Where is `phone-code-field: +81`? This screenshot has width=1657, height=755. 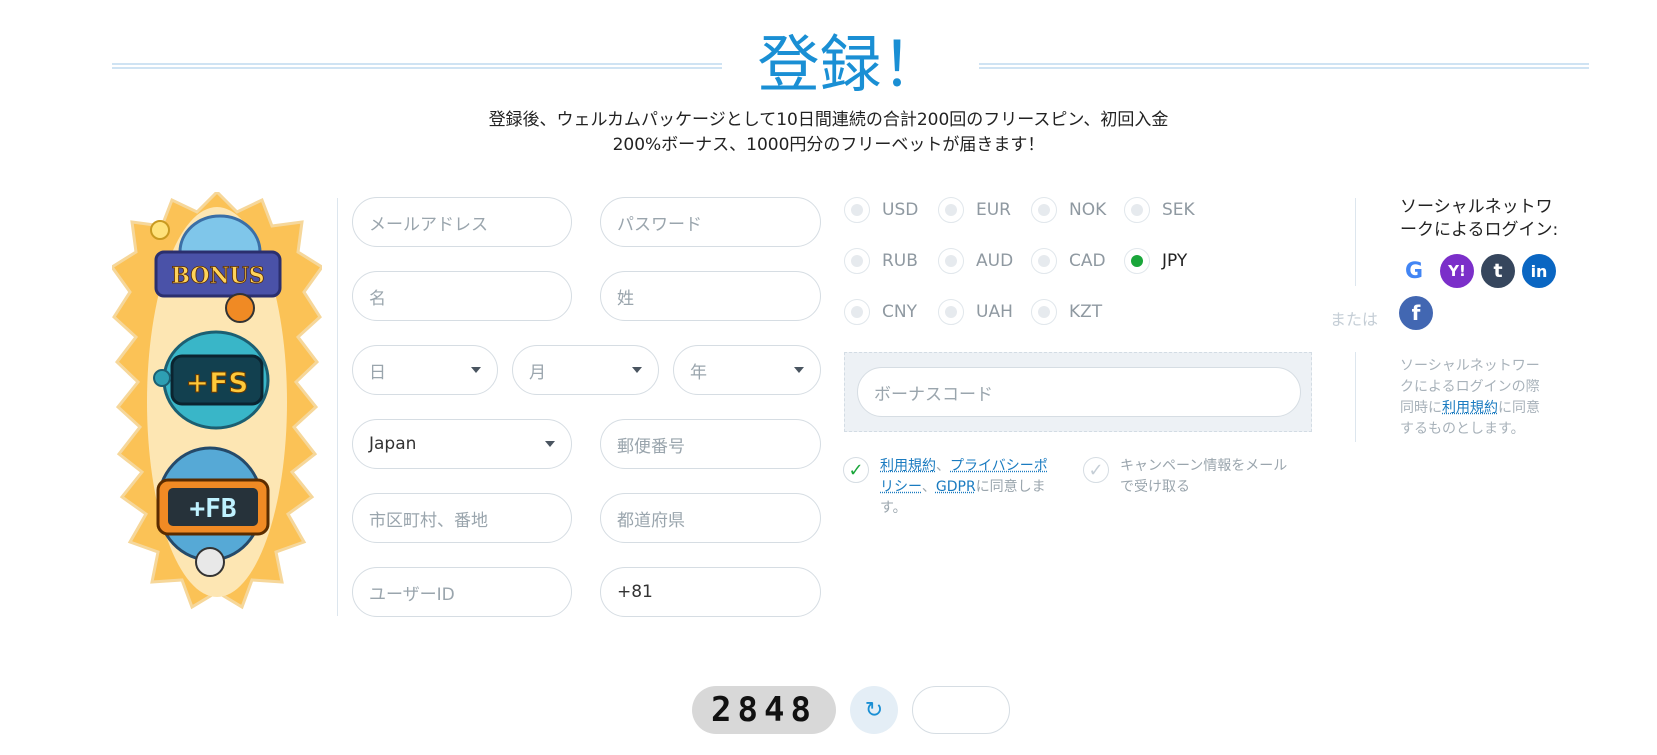
phone-code-field: +81 is located at coordinates (710, 592).